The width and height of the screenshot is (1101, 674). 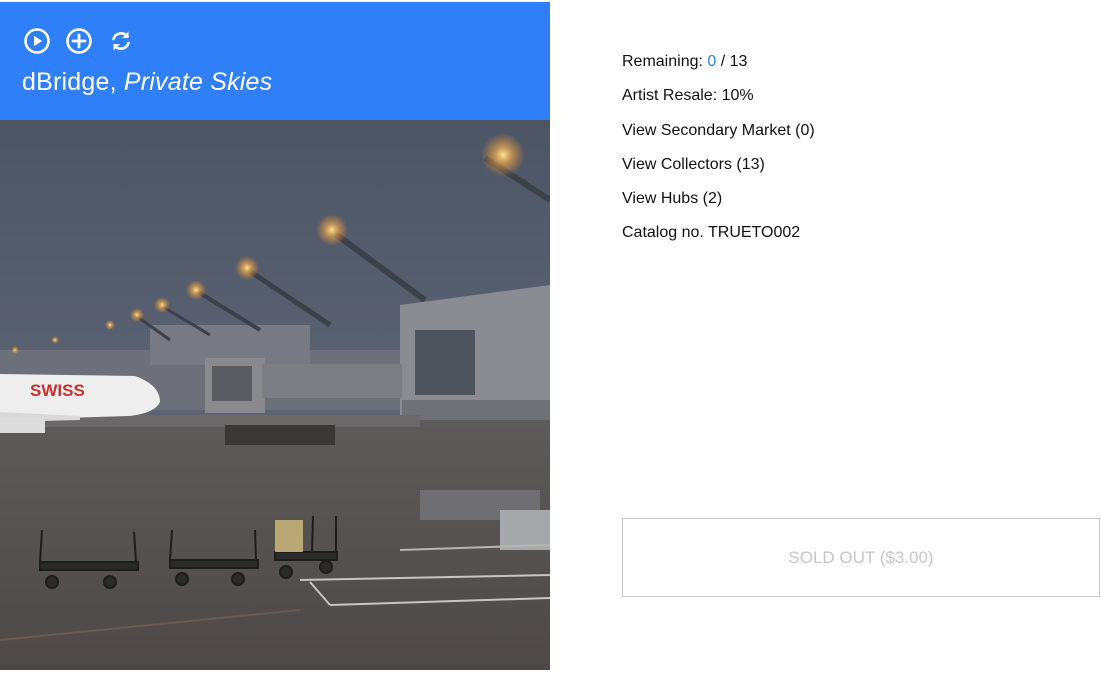 What do you see at coordinates (711, 233) in the screenshot?
I see `catalog-number: Catalog no. TRUETO002` at bounding box center [711, 233].